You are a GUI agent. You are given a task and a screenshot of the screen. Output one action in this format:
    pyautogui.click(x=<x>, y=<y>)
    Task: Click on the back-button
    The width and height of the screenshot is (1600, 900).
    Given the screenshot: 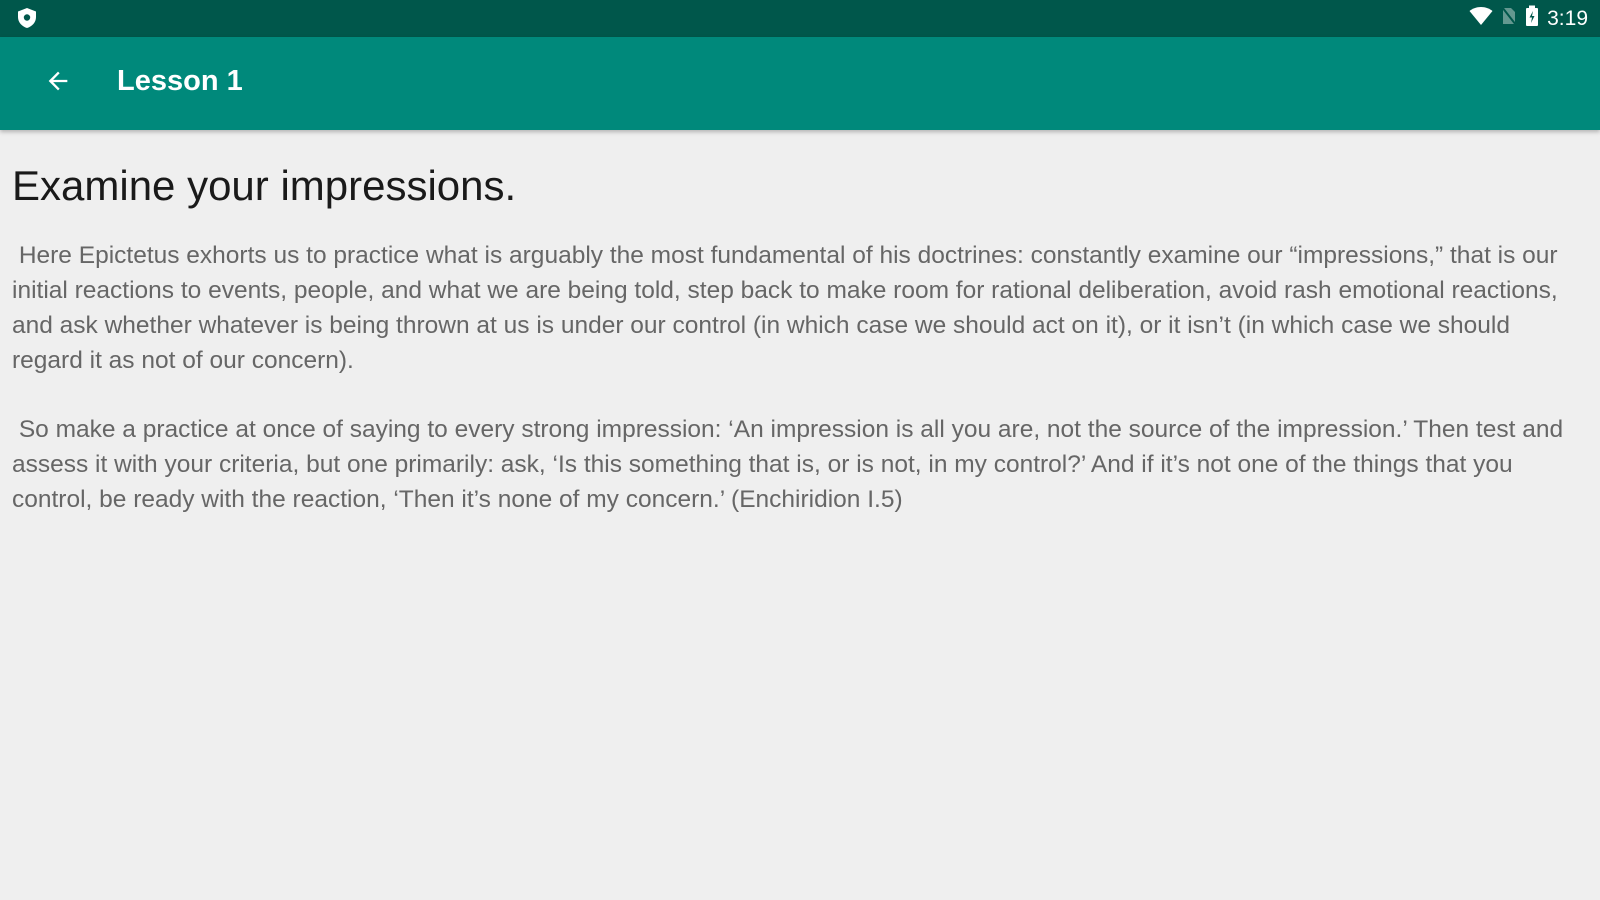 What is the action you would take?
    pyautogui.click(x=58, y=83)
    